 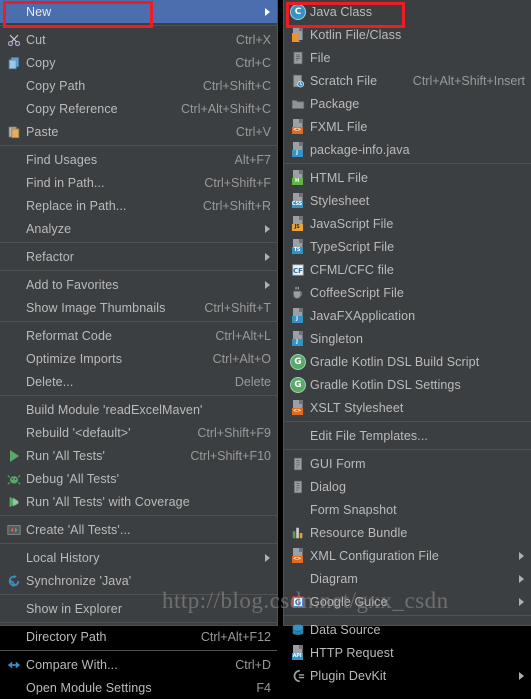 What do you see at coordinates (407, 532) in the screenshot?
I see `menu-item-resource-bundle: Resource Bundle` at bounding box center [407, 532].